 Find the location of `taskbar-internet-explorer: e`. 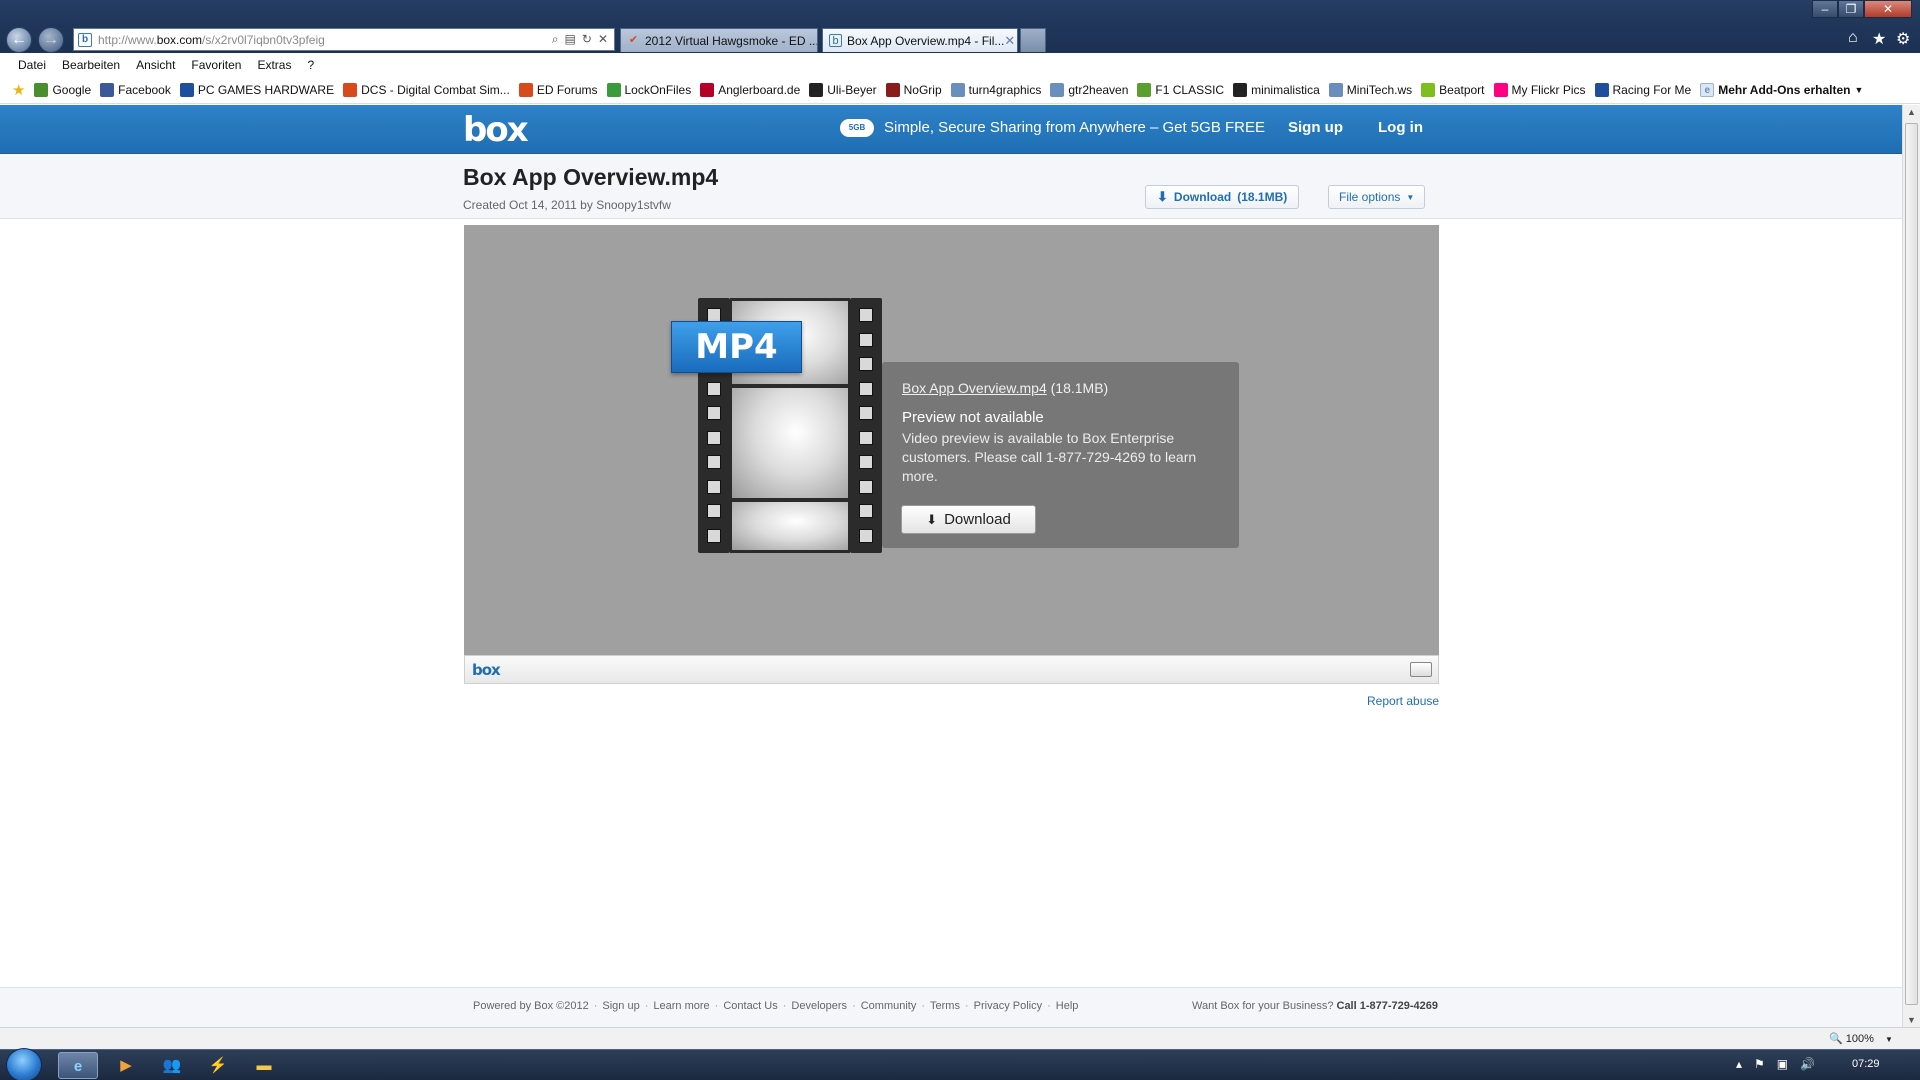

taskbar-internet-explorer: e is located at coordinates (78, 1065).